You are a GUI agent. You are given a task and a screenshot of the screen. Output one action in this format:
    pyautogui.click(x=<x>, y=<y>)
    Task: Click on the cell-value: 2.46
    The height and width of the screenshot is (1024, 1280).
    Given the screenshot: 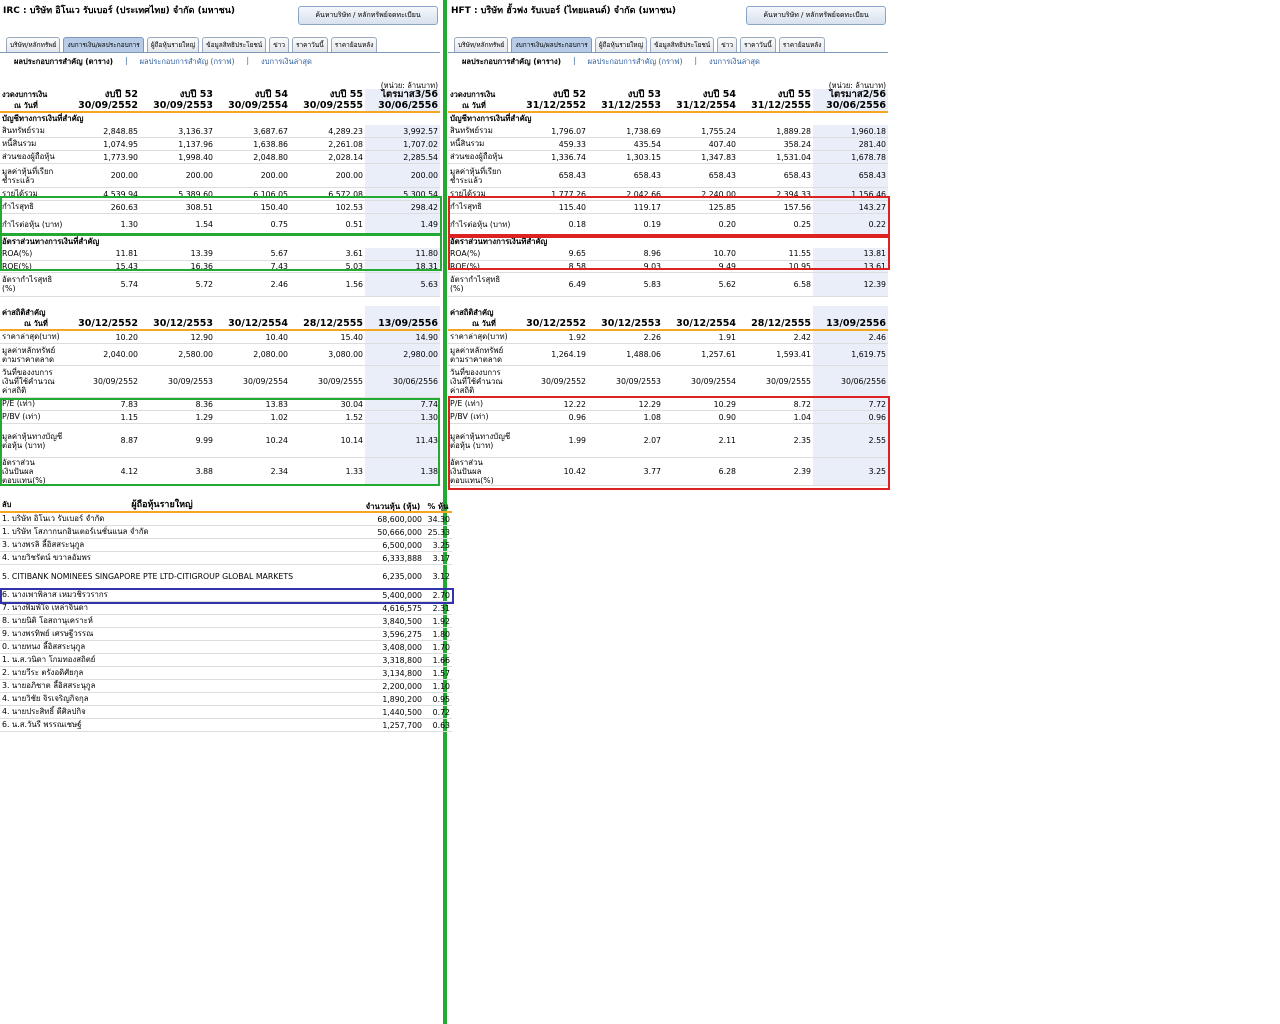 What is the action you would take?
    pyautogui.click(x=252, y=284)
    